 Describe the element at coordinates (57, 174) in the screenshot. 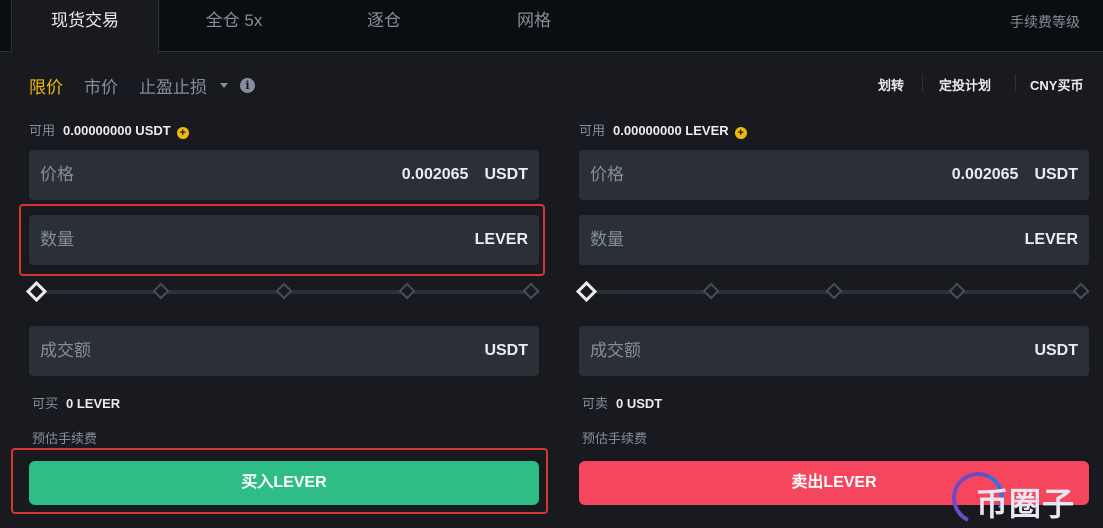

I see `buy-price-label: 价格` at that location.